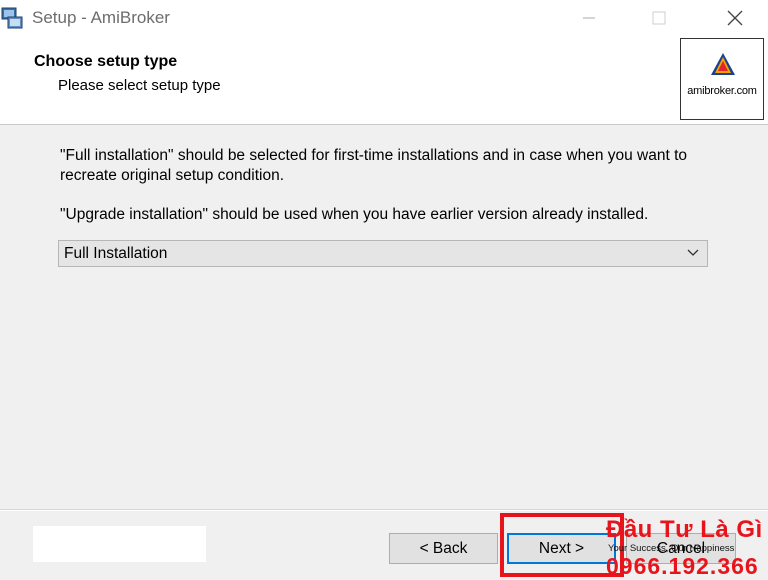 This screenshot has width=768, height=580. Describe the element at coordinates (682, 566) in the screenshot. I see `watermark-phone: 0966.192.366` at that location.